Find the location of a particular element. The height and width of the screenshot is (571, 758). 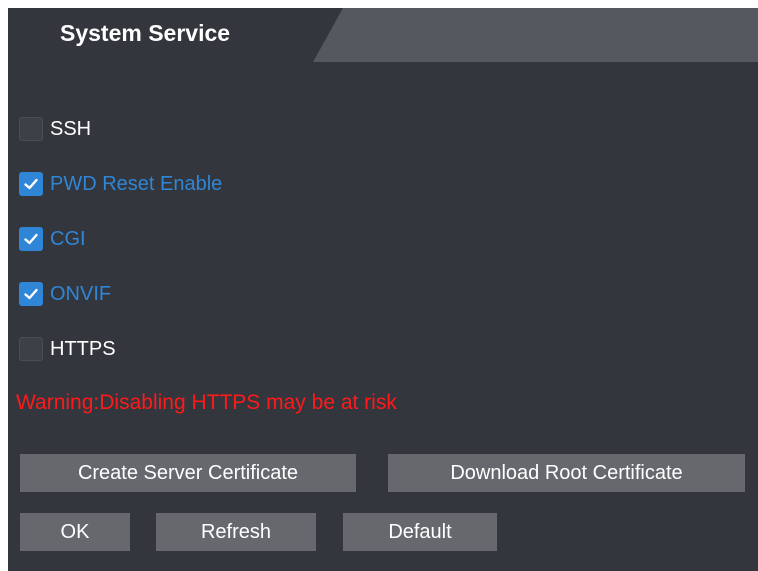

https-checkbox is located at coordinates (31, 349).